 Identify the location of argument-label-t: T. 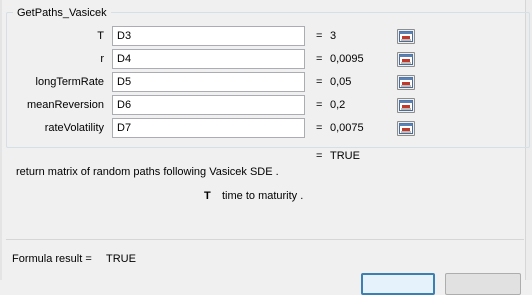
(100, 36).